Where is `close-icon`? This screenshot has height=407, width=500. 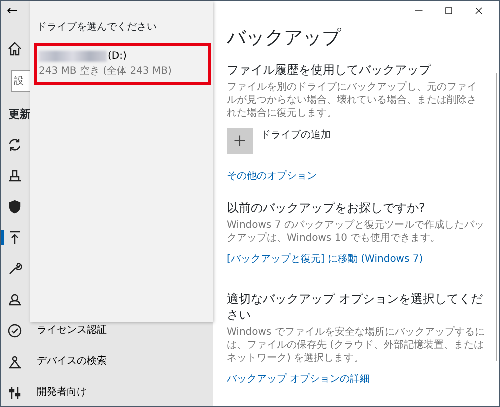
close-icon is located at coordinates (479, 11).